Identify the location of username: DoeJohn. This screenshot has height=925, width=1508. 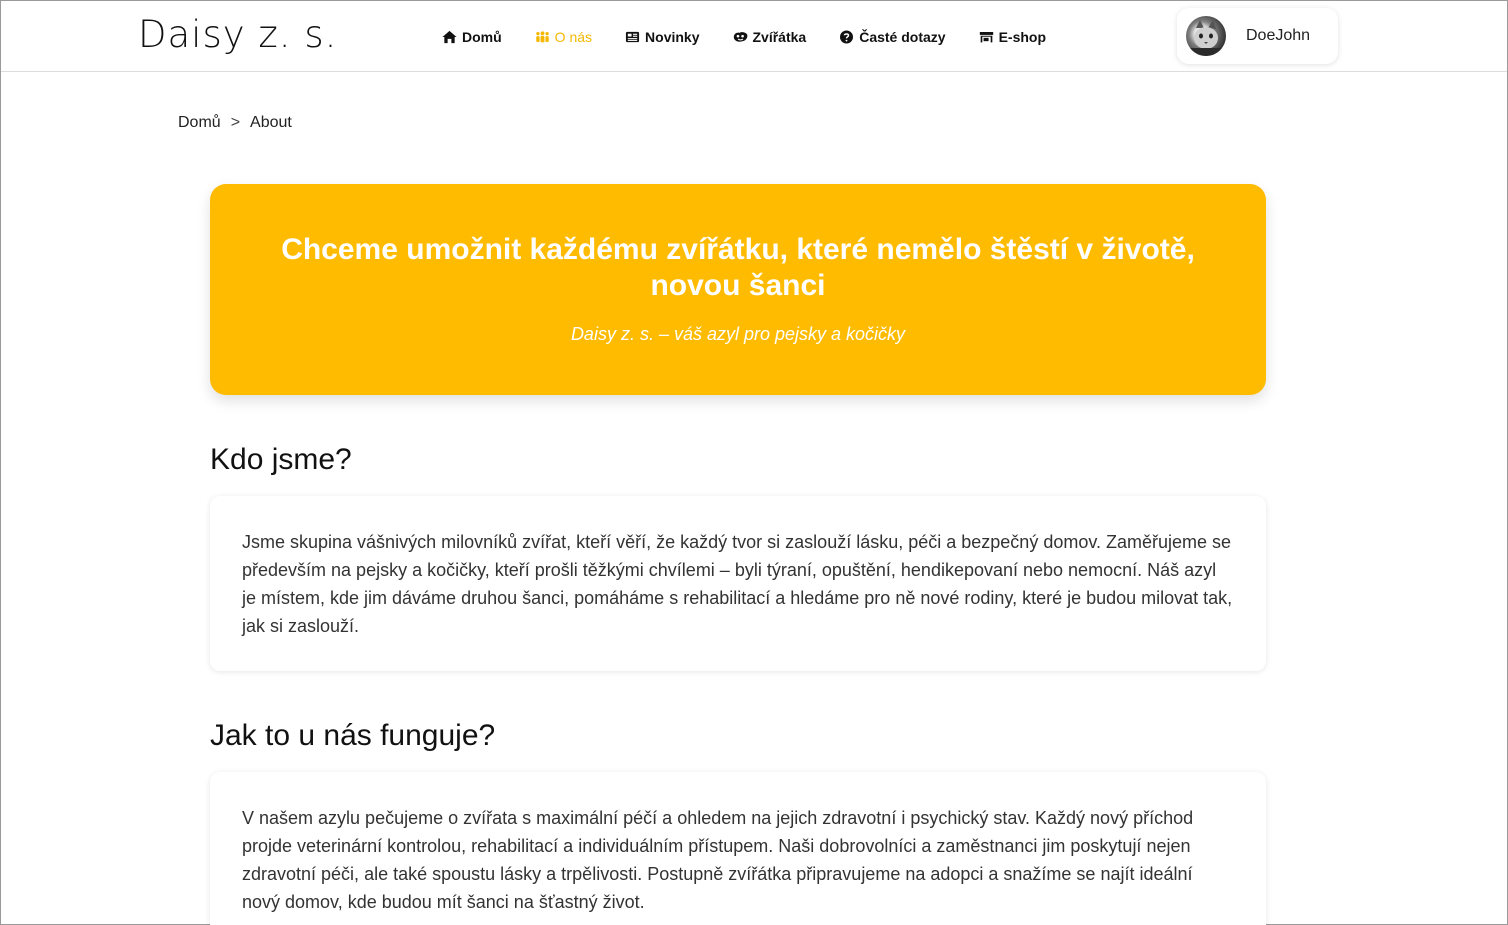
(1278, 35).